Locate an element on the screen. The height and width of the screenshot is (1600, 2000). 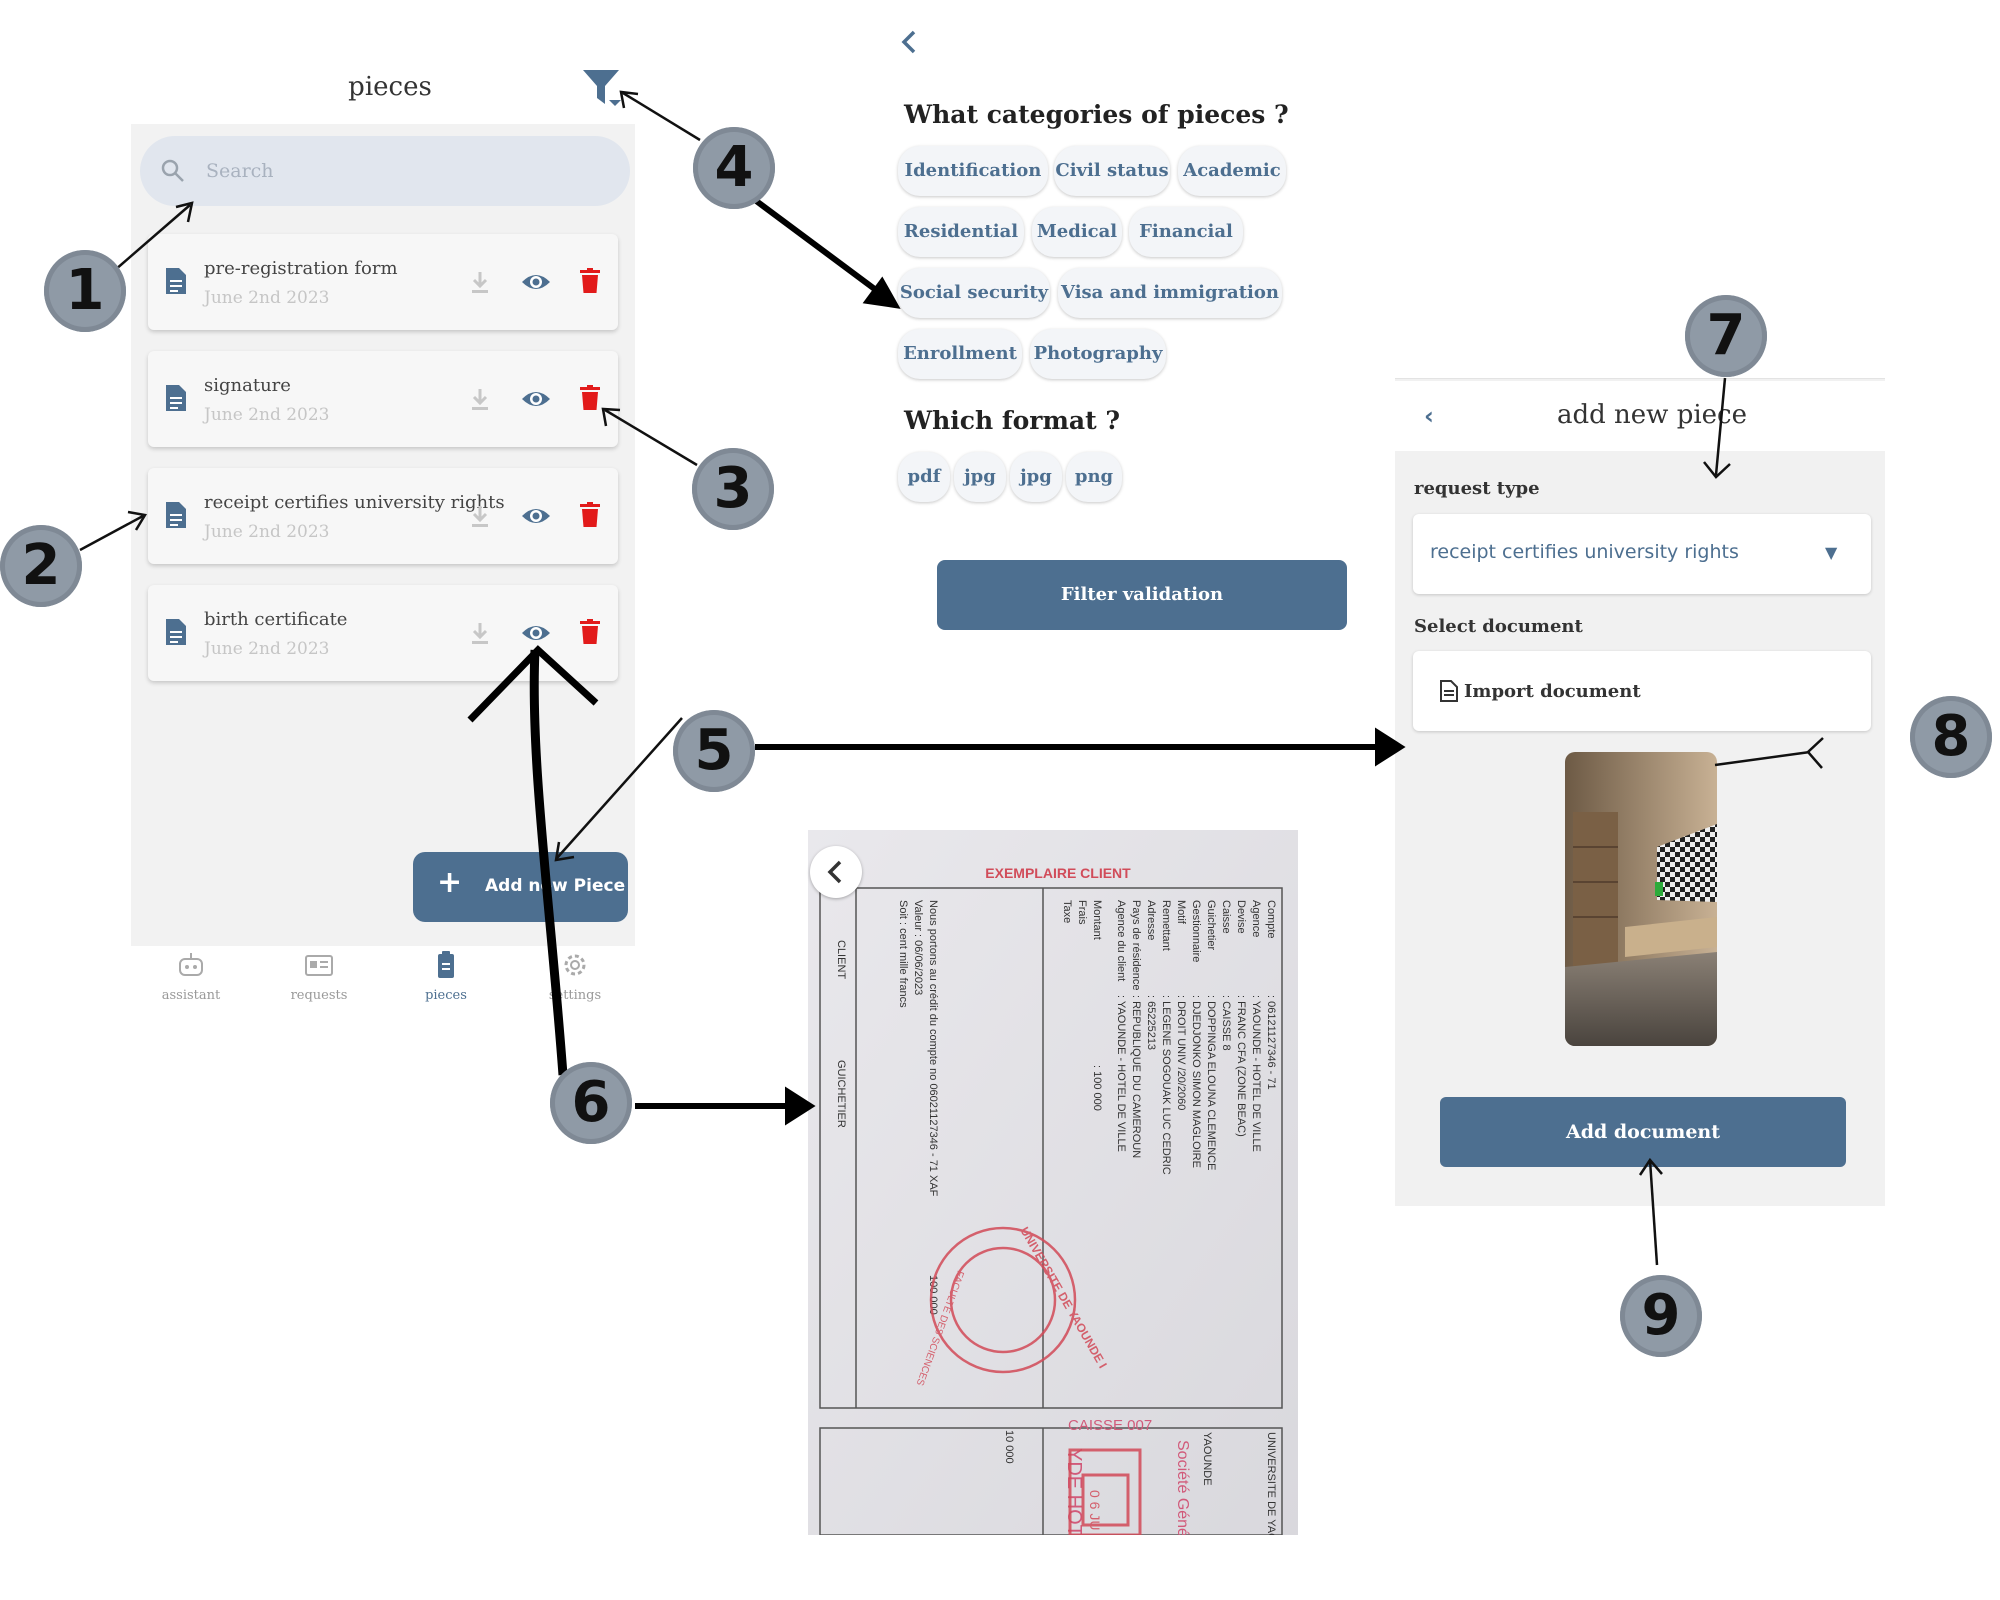
select-document-label: Select document is located at coordinates (1498, 626).